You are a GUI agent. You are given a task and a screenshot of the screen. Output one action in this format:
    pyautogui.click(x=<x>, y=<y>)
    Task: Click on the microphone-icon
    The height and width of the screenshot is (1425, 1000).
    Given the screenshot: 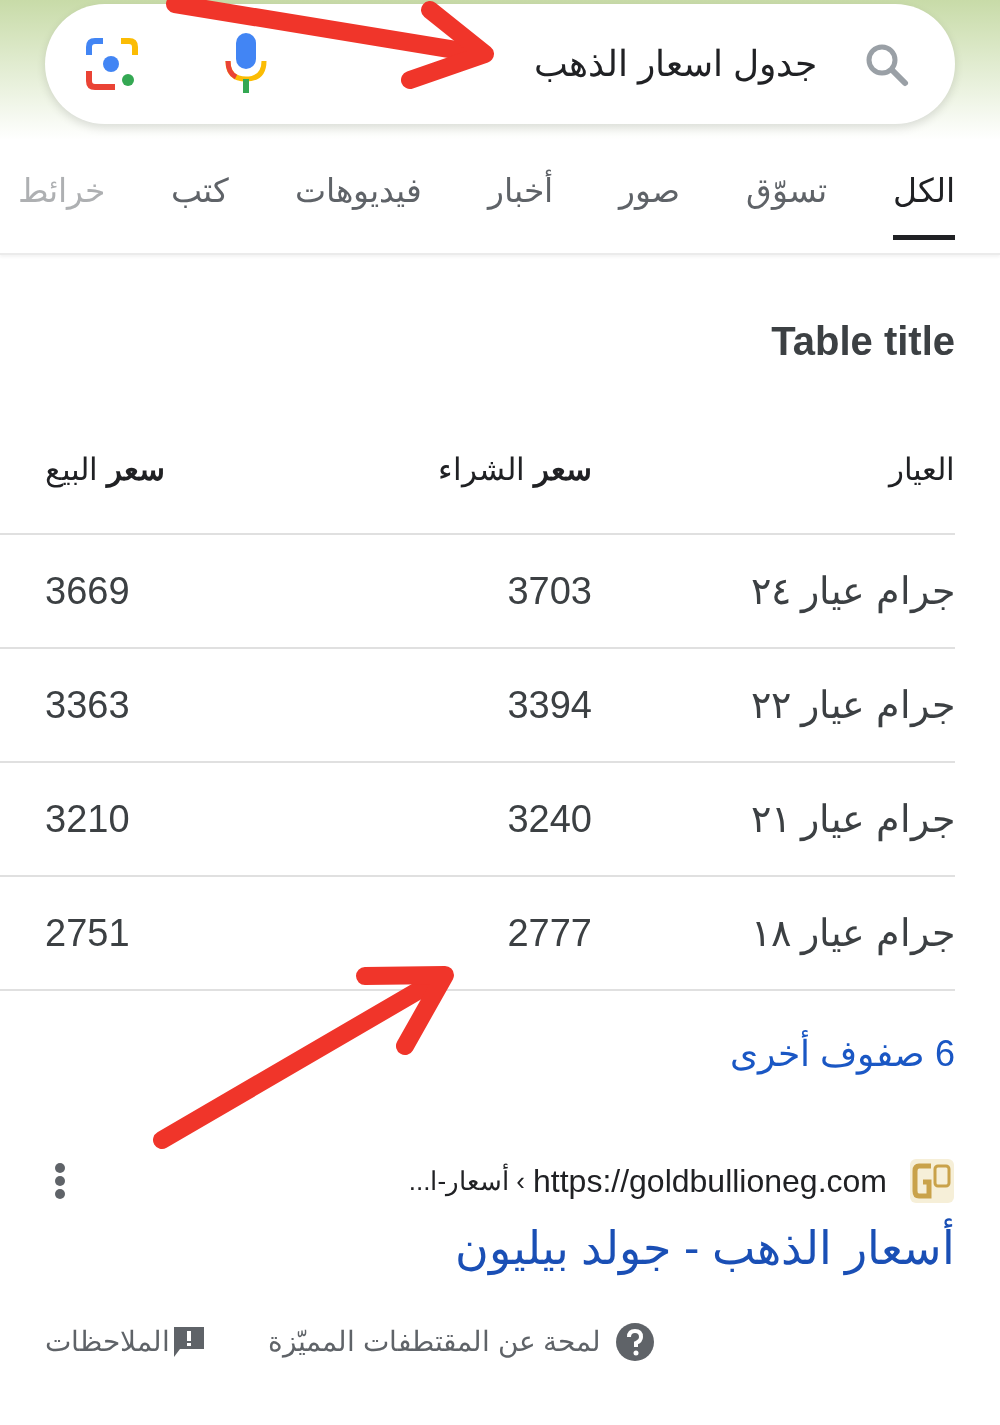 What is the action you would take?
    pyautogui.click(x=246, y=64)
    